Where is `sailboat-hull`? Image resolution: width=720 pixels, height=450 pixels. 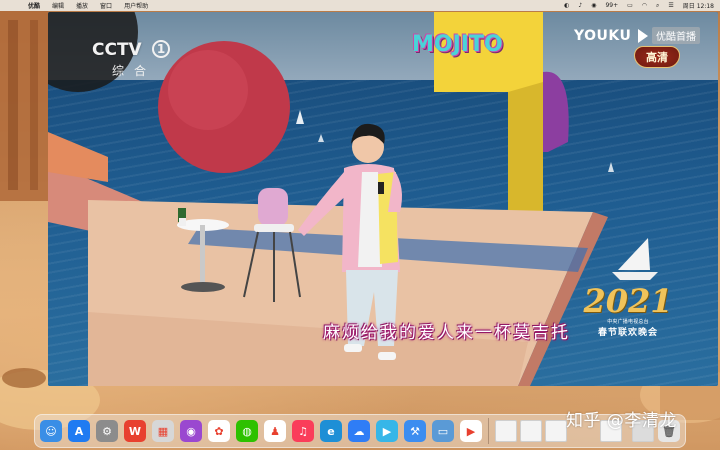
sailboat-hull is located at coordinates (635, 276).